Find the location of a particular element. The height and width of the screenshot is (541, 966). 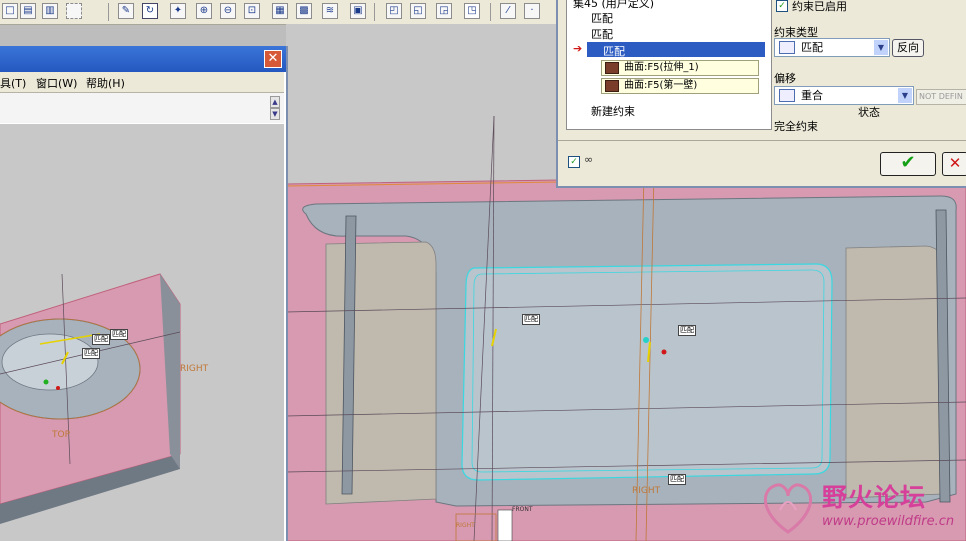

check-icon: ✔ is located at coordinates (908, 162).